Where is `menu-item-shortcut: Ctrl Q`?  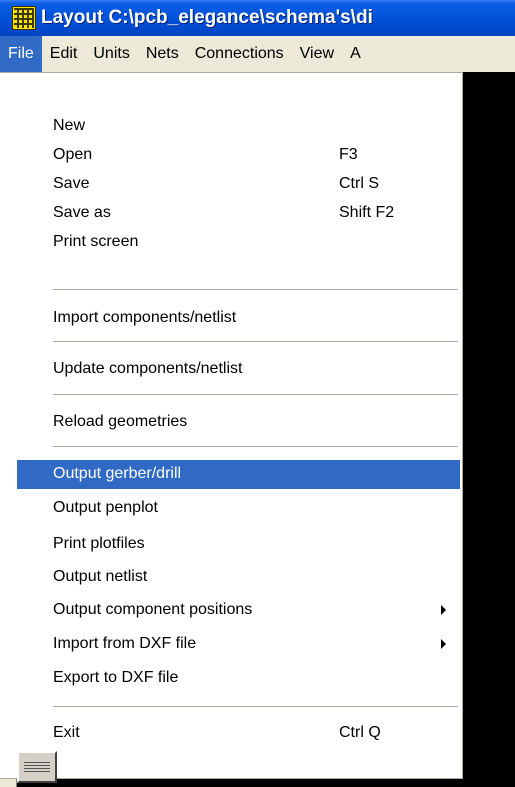
menu-item-shortcut: Ctrl Q is located at coordinates (360, 732).